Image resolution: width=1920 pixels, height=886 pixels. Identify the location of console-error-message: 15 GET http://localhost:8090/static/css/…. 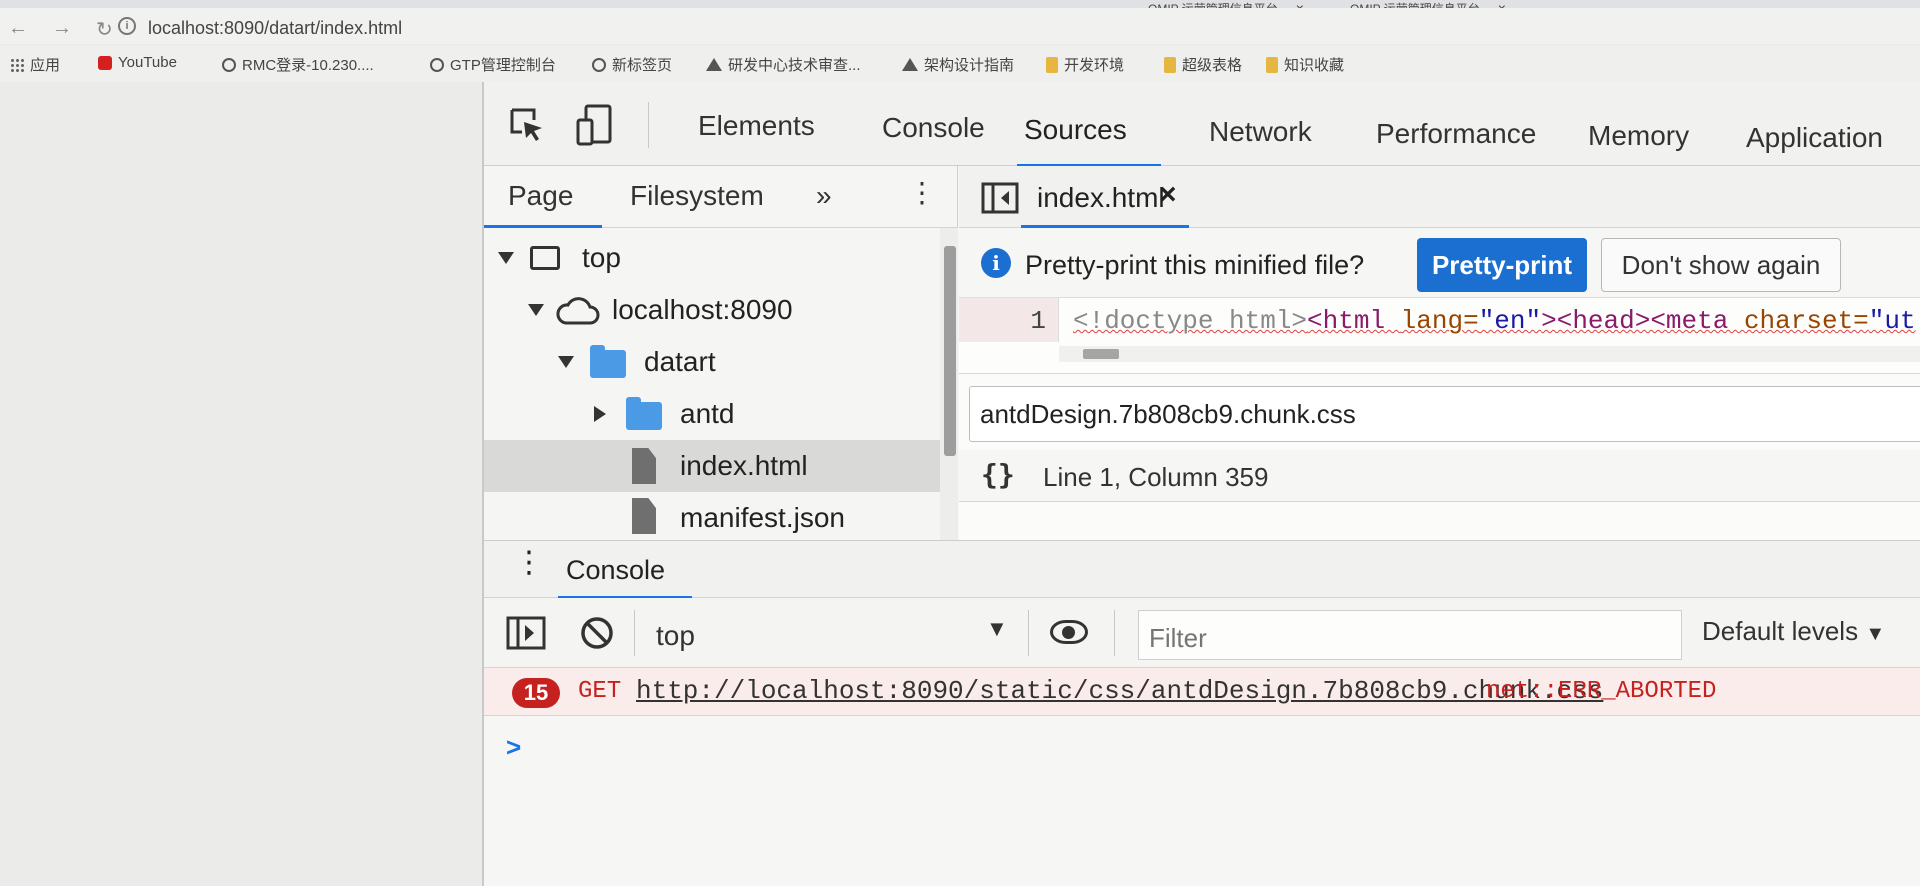
(1202, 692).